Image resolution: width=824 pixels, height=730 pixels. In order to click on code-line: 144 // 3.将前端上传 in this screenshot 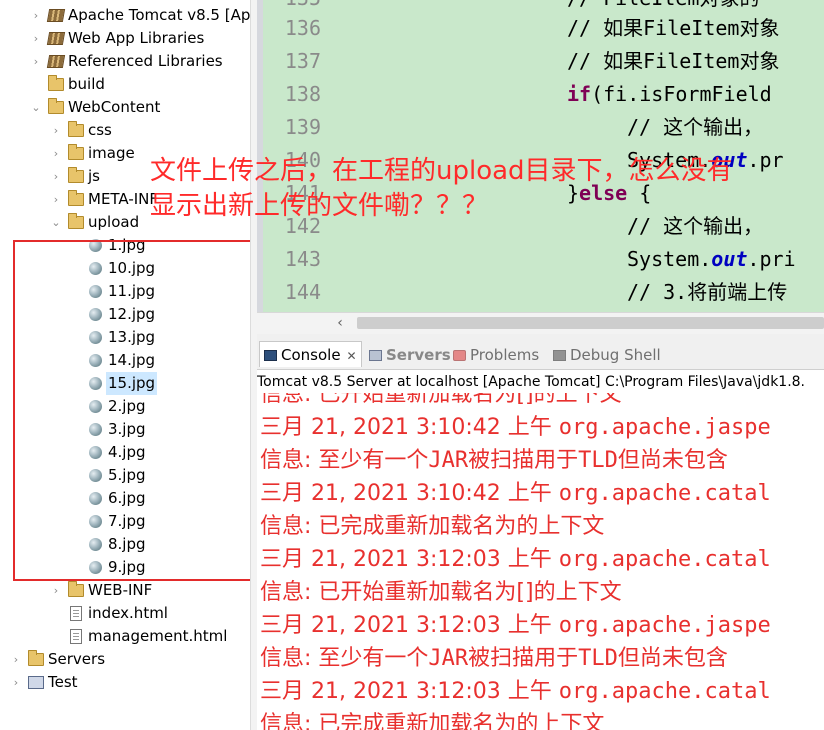, I will do `click(543, 292)`.